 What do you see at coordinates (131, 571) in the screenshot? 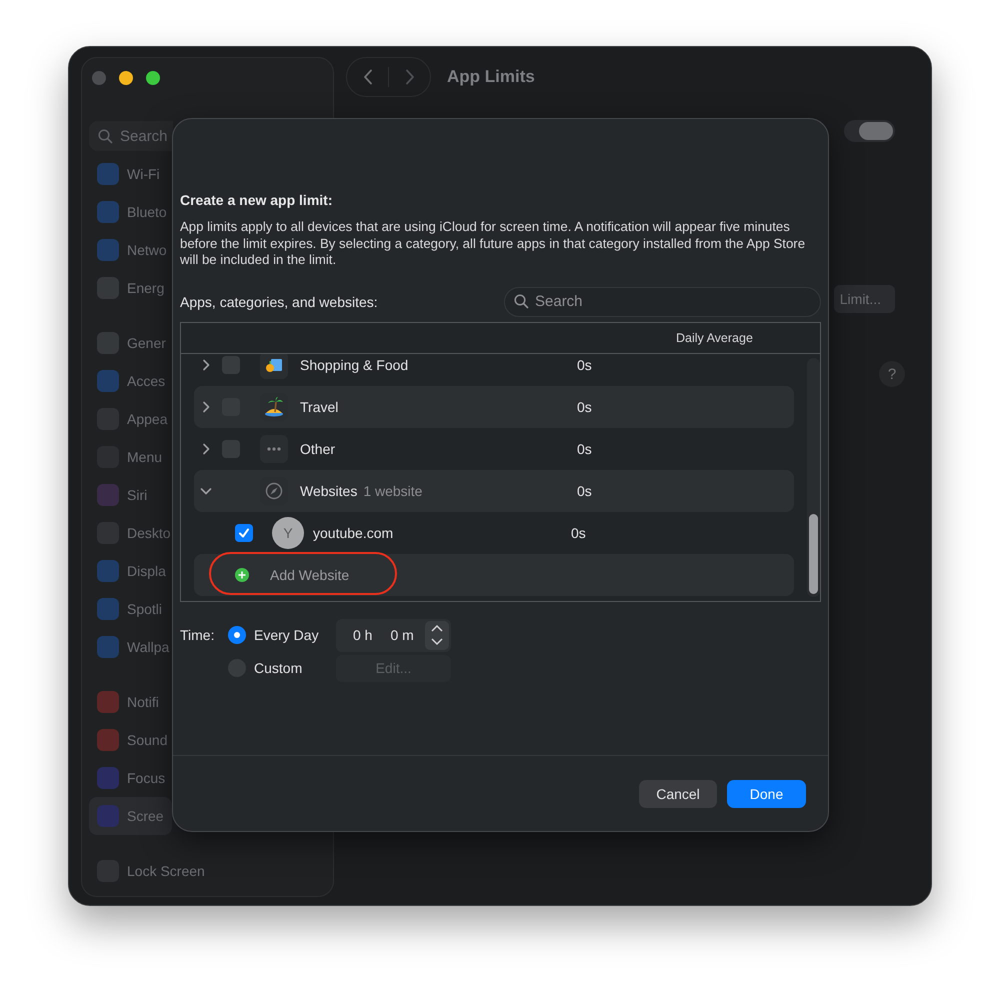
I see `sidebar-item: Displa` at bounding box center [131, 571].